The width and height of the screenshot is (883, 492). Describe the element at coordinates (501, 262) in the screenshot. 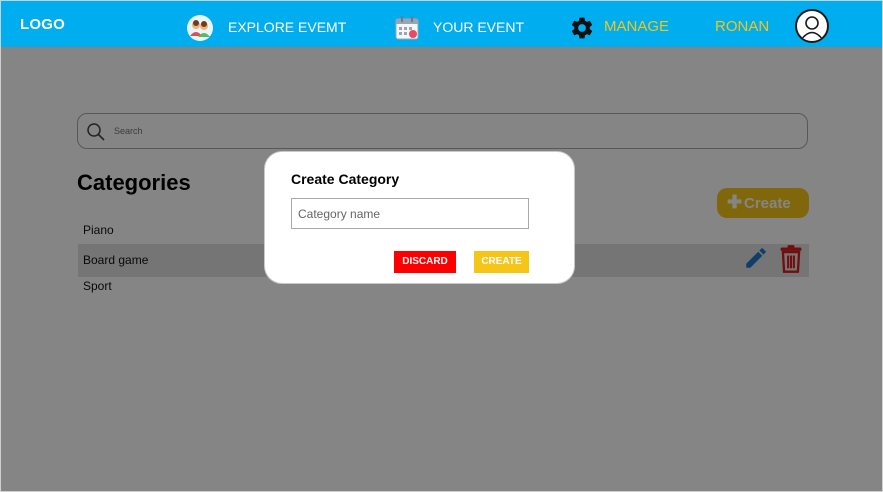

I see `create-button: CREATE` at that location.